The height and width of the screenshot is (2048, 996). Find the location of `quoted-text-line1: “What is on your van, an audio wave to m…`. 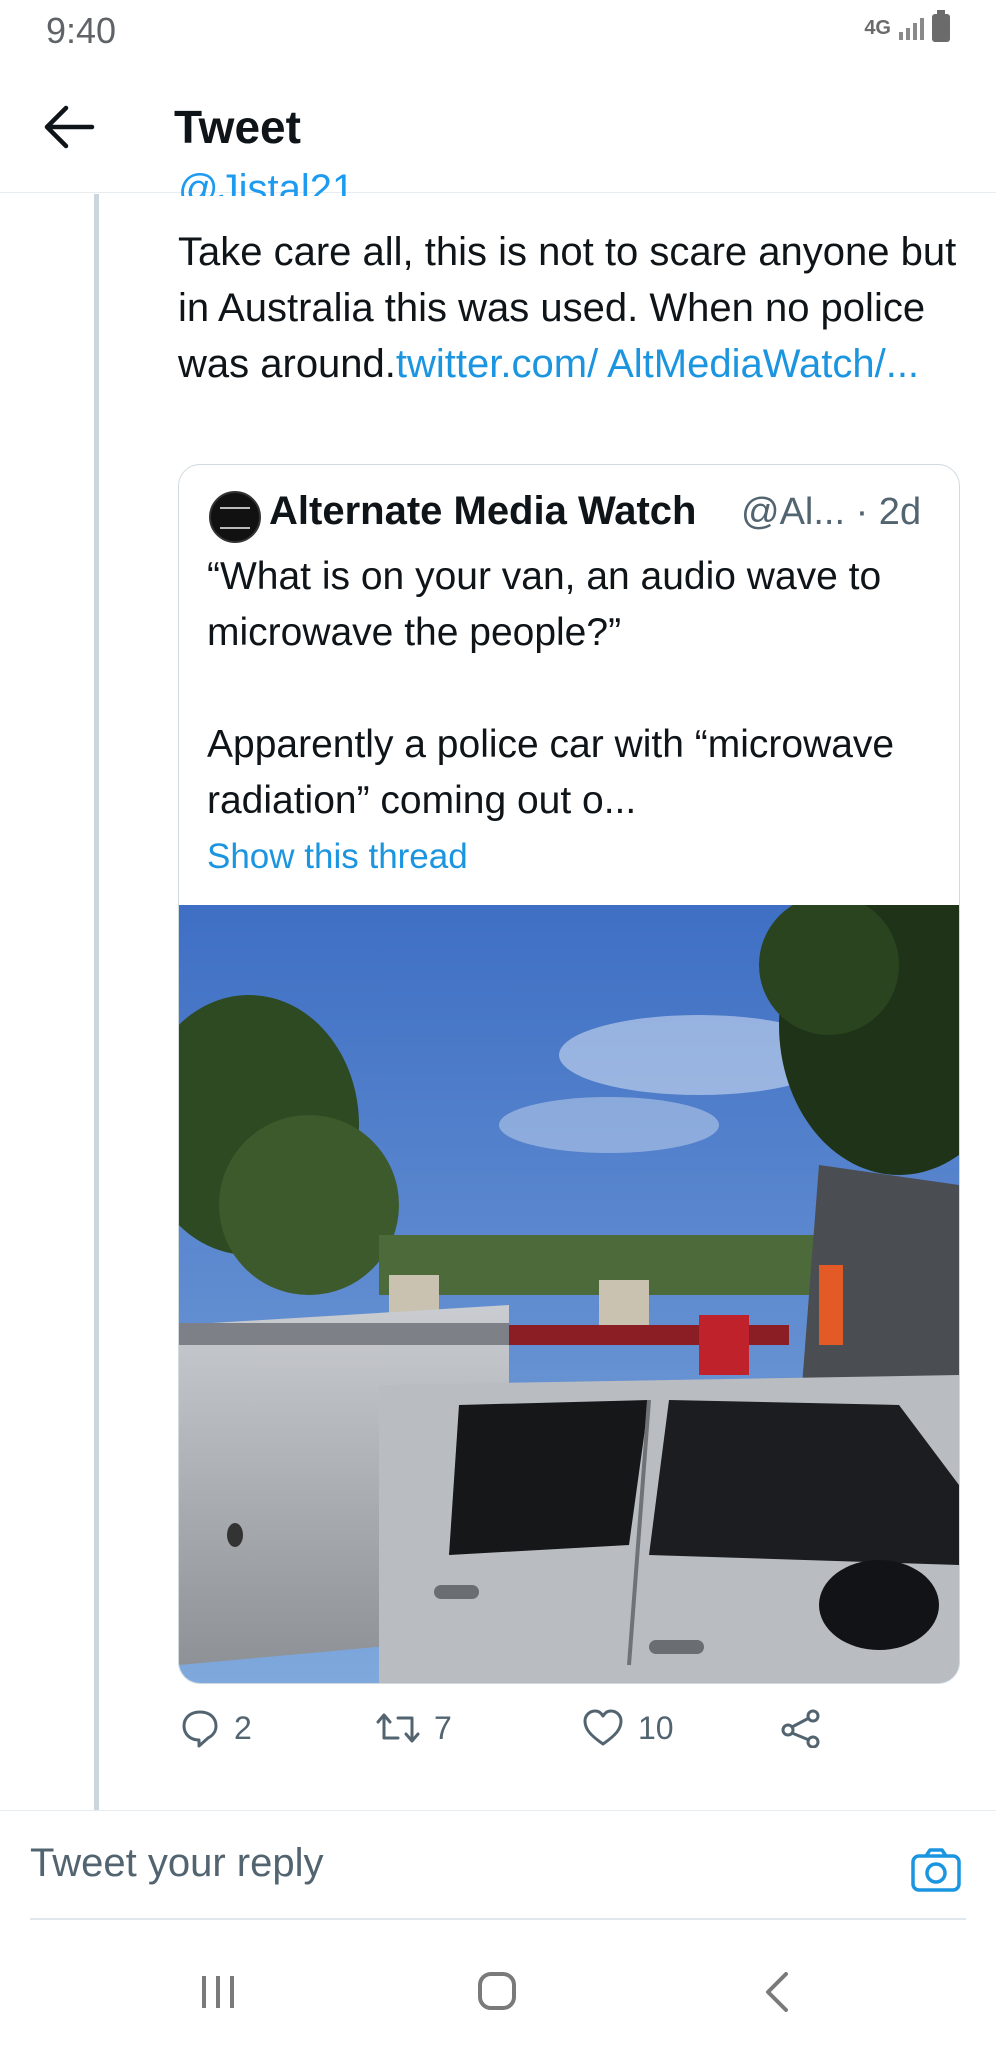

quoted-text-line1: “What is on your van, an audio wave to m… is located at coordinates (544, 604).